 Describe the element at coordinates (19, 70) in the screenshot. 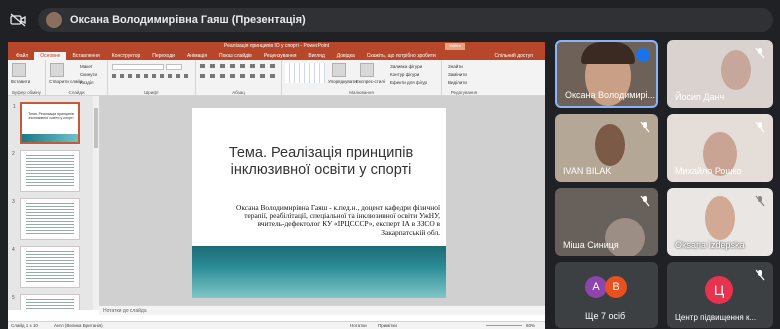

I see `paste-icon` at that location.